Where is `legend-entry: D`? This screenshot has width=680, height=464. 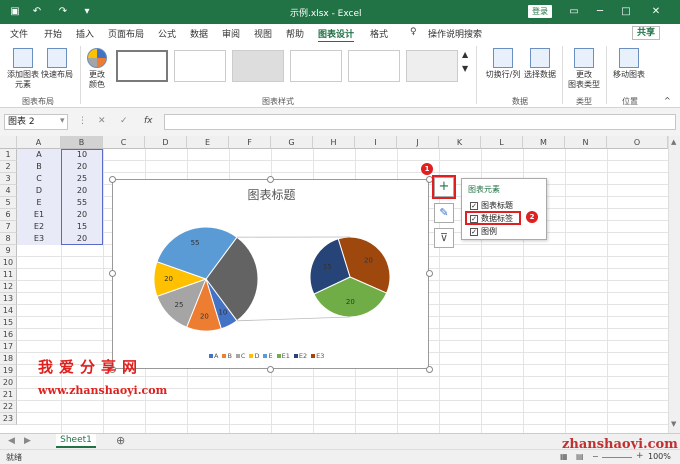
legend-entry: D is located at coordinates (256, 356).